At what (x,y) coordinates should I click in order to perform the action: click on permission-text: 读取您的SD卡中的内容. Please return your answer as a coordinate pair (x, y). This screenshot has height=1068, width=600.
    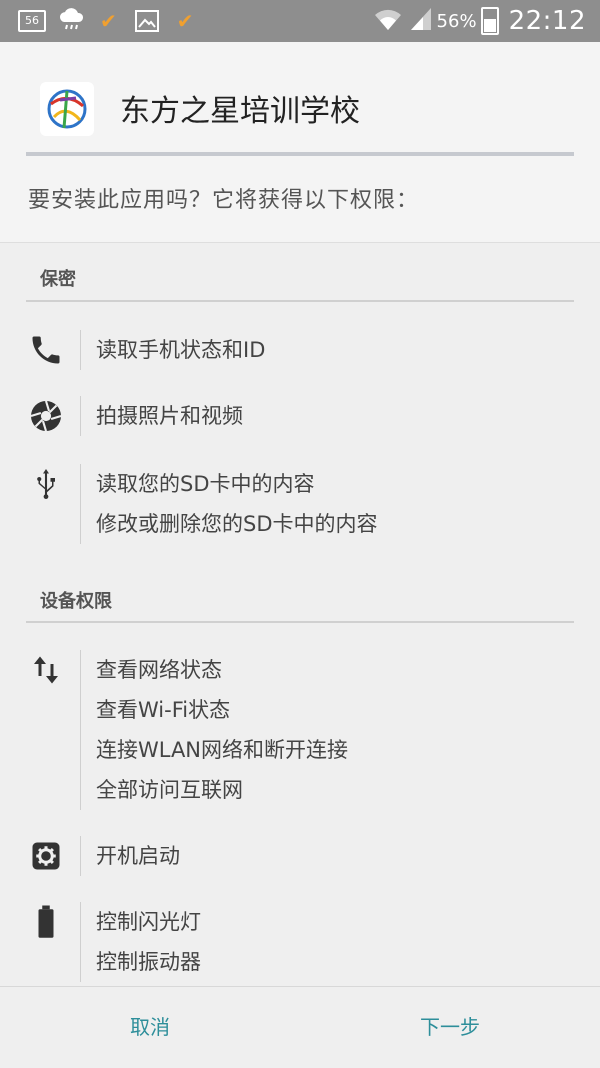
    Looking at the image, I should click on (205, 484).